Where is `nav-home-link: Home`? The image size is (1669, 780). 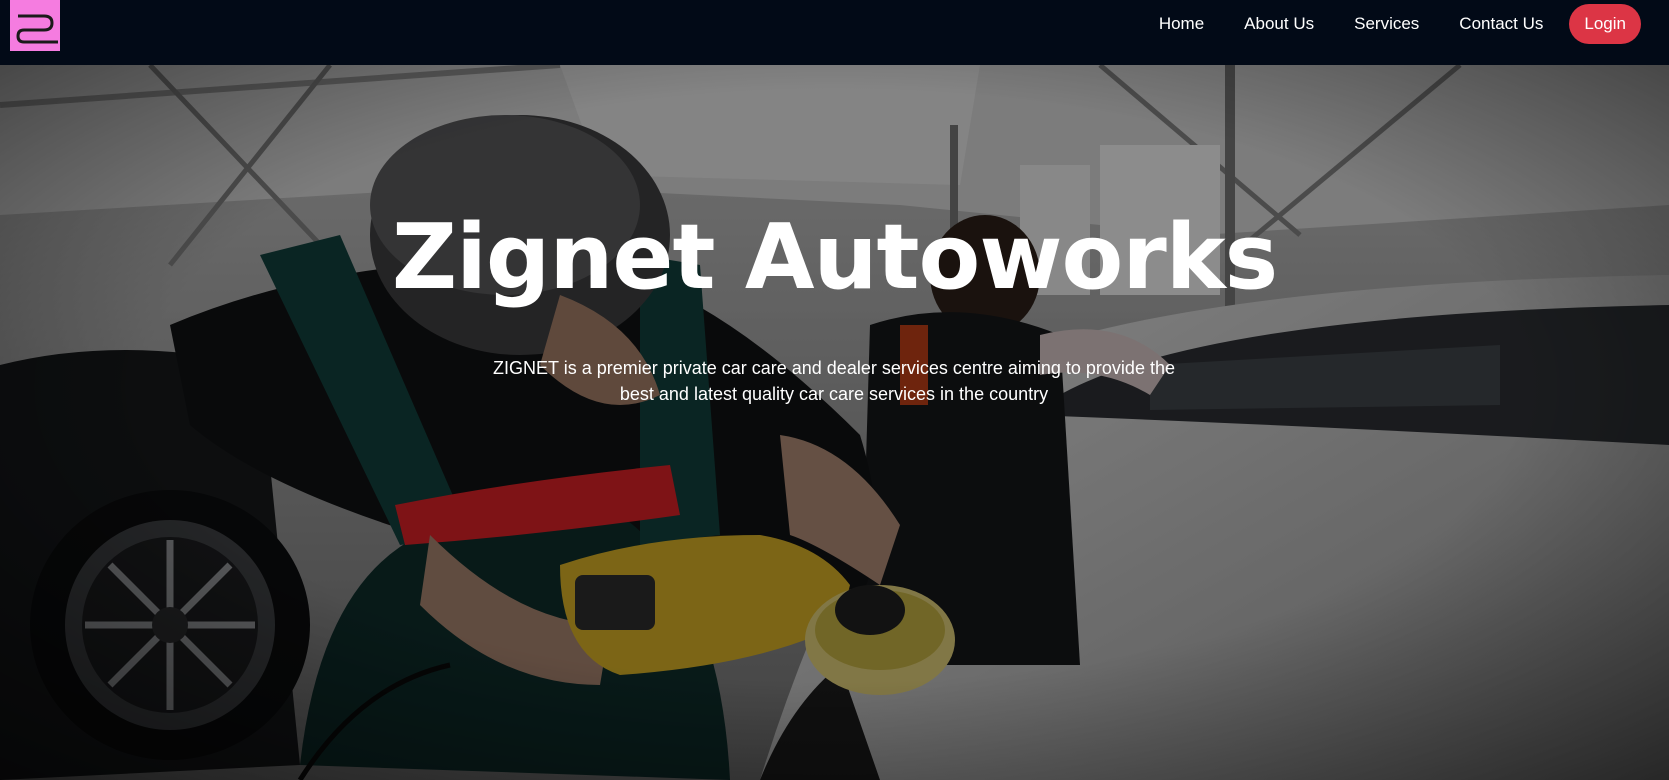
nav-home-link: Home is located at coordinates (1181, 24).